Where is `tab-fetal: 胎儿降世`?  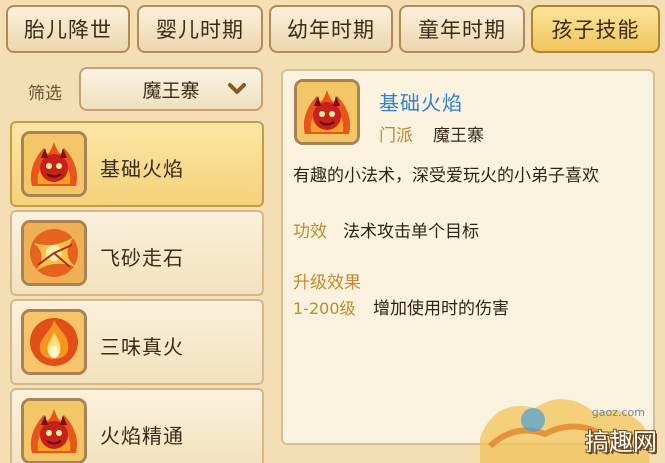 tab-fetal: 胎儿降世 is located at coordinates (68, 29).